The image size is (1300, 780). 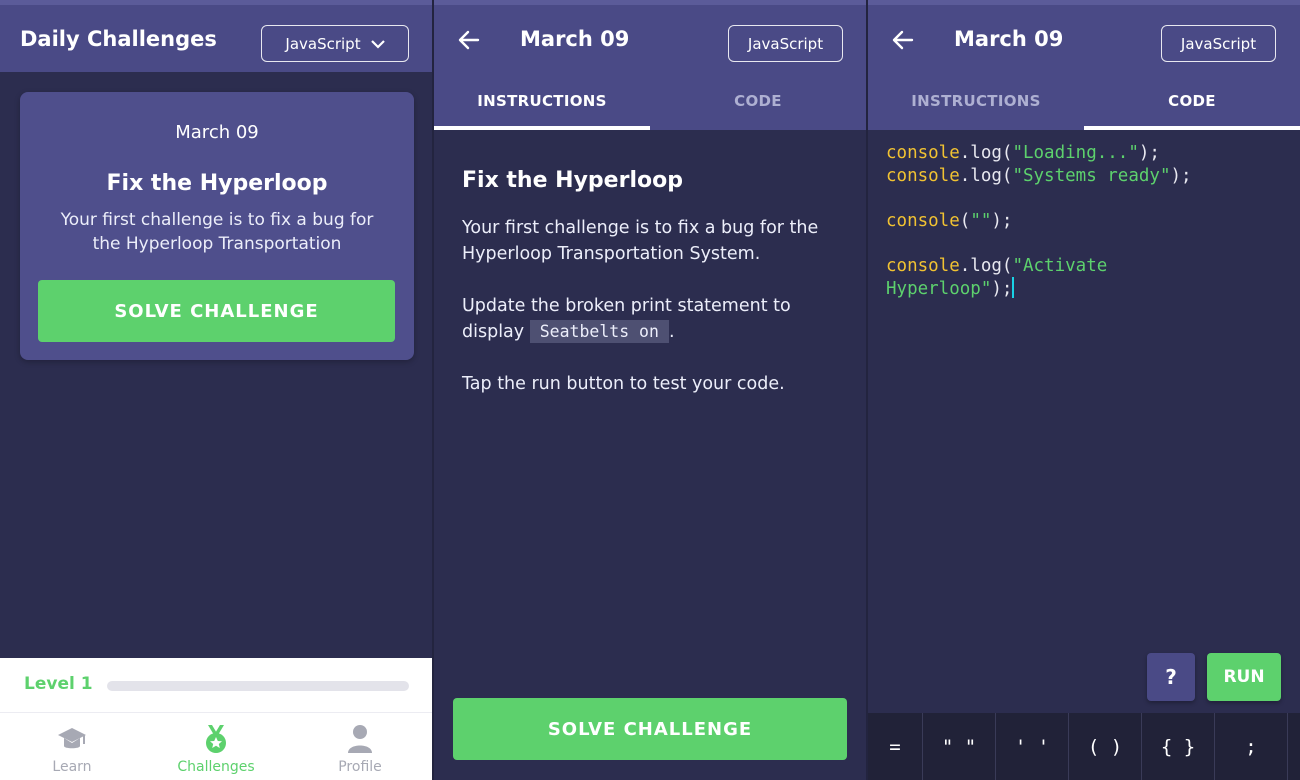 What do you see at coordinates (1294, 746) in the screenshot?
I see `key-plus: +` at bounding box center [1294, 746].